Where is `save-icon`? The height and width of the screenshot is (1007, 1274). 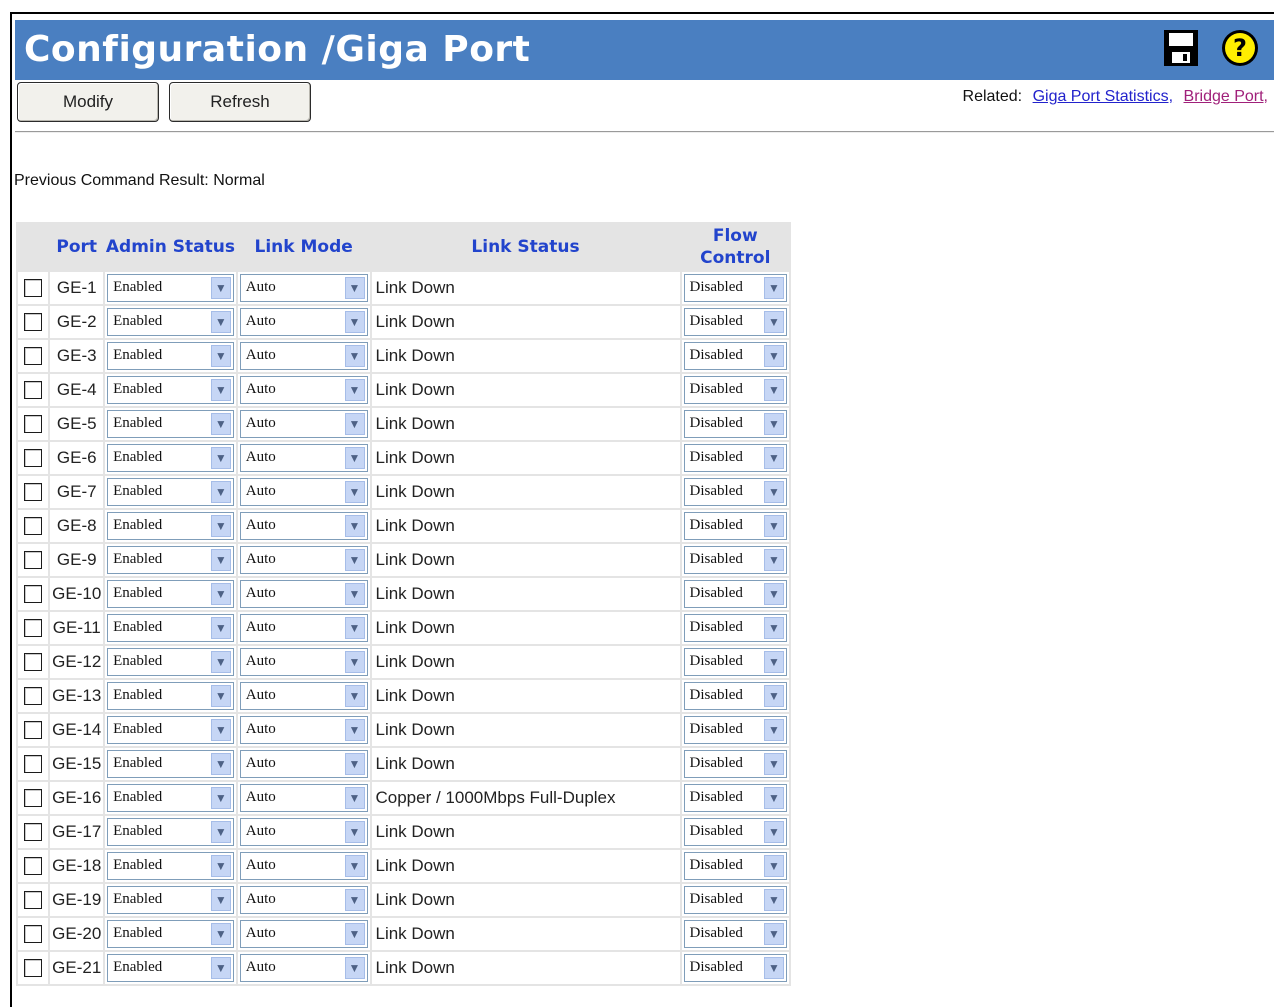
save-icon is located at coordinates (1181, 48).